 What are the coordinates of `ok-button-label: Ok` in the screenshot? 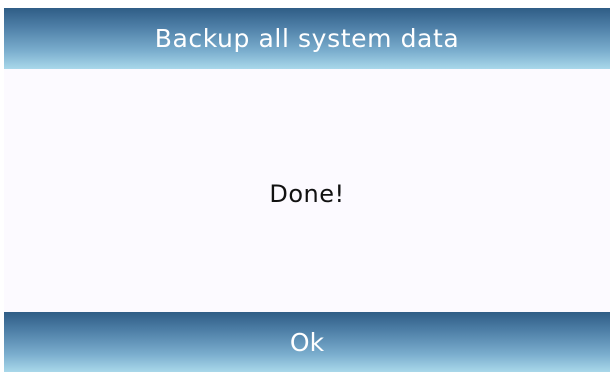 It's located at (307, 342).